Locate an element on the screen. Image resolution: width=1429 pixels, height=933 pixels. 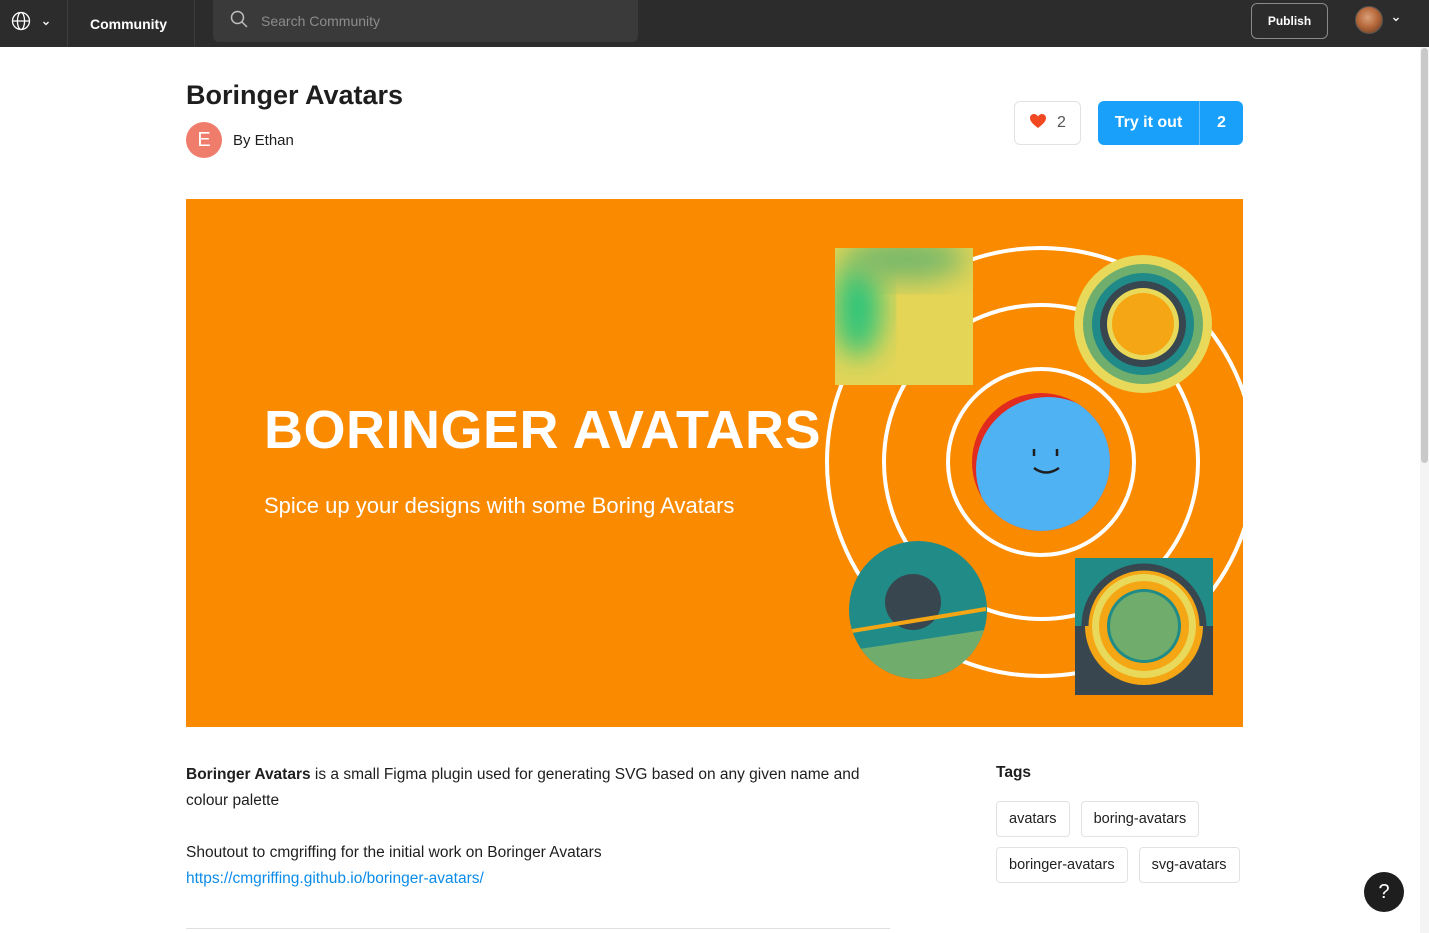
search-bar is located at coordinates (425, 21).